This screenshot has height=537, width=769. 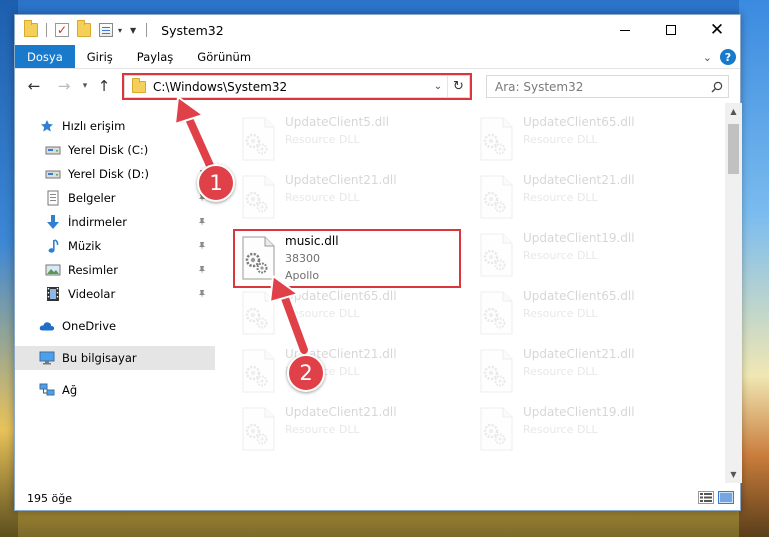 What do you see at coordinates (94, 126) in the screenshot?
I see `sidebar-item-label: Hızlı erişim` at bounding box center [94, 126].